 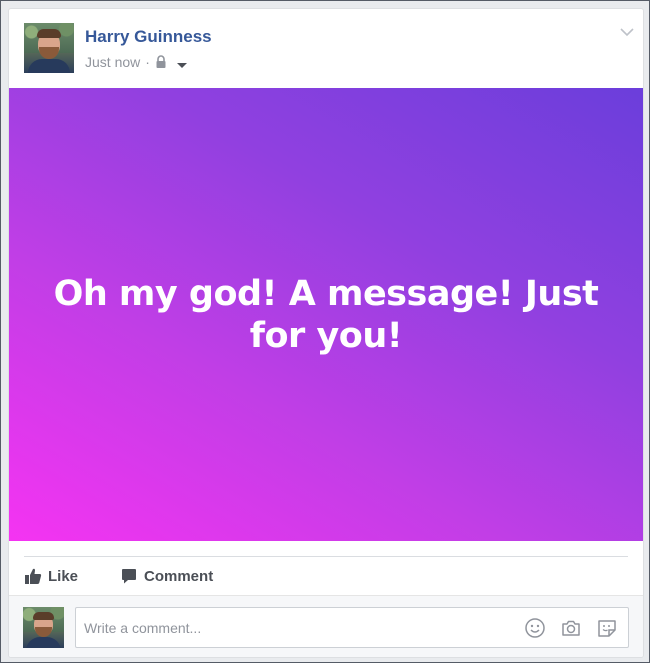 I want to click on lock-icon, so click(x=161, y=62).